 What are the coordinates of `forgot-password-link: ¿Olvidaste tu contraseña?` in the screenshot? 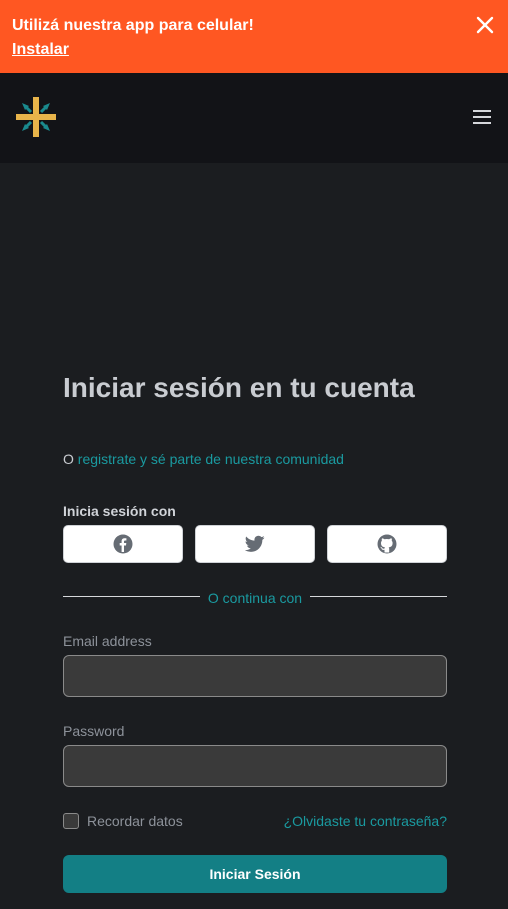 It's located at (365, 821).